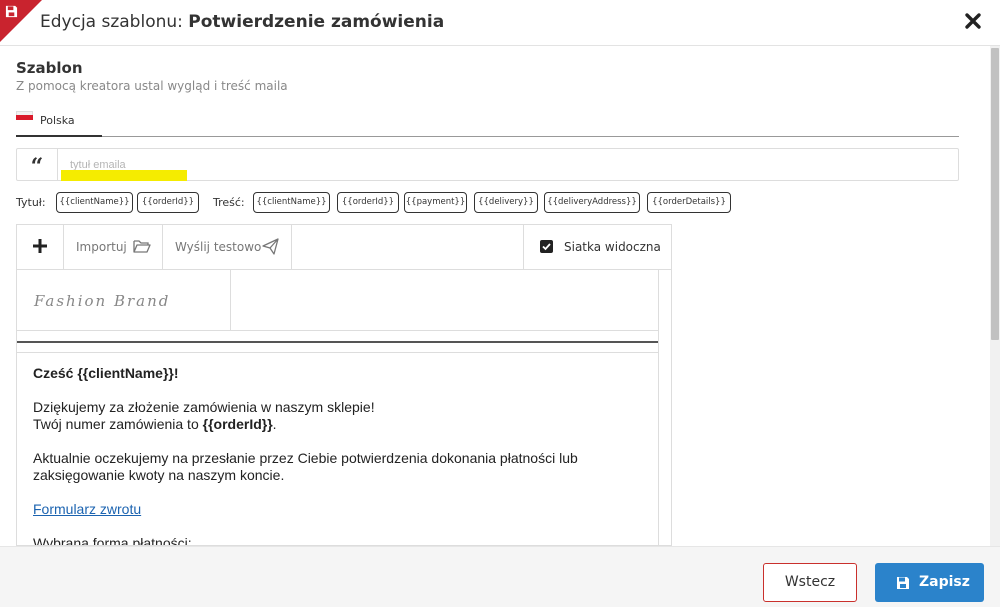 The width and height of the screenshot is (1000, 607). I want to click on body-var-chip: {{payment}}, so click(435, 202).